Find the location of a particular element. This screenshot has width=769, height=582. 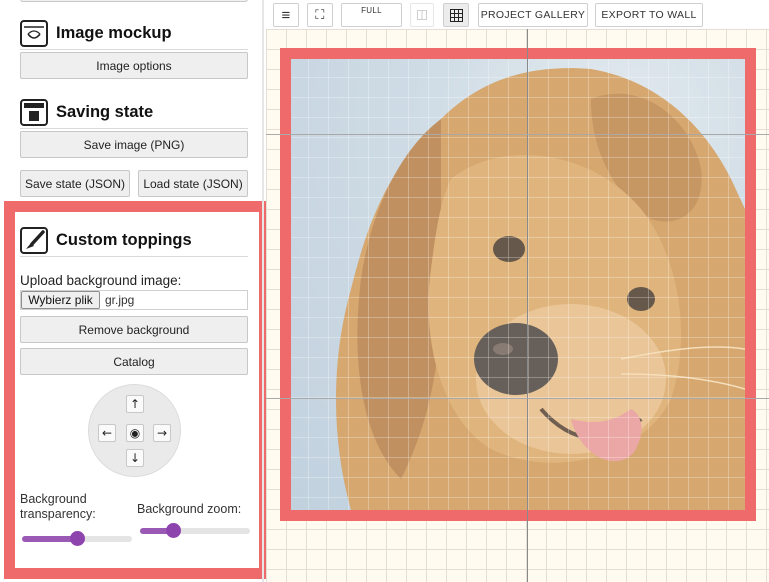

zoom-slider is located at coordinates (195, 530).